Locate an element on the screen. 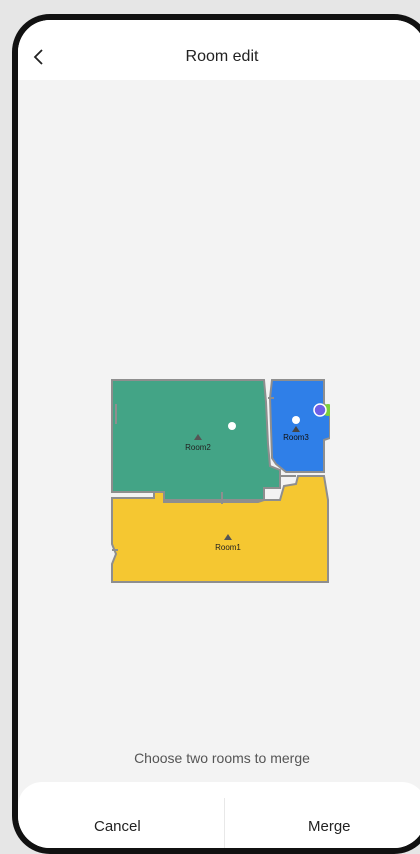 The height and width of the screenshot is (854, 420). divider is located at coordinates (224, 823).